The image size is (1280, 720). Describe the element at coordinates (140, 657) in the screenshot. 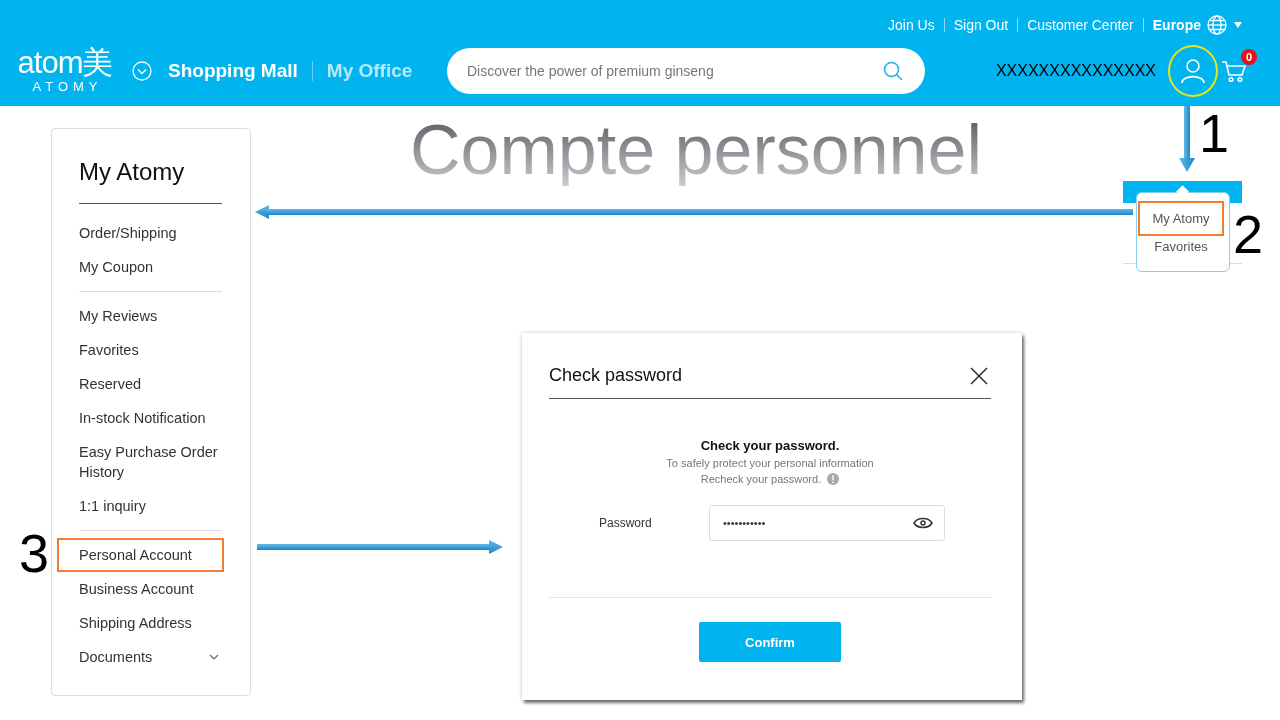

I see `sidebar-item: Documents` at that location.